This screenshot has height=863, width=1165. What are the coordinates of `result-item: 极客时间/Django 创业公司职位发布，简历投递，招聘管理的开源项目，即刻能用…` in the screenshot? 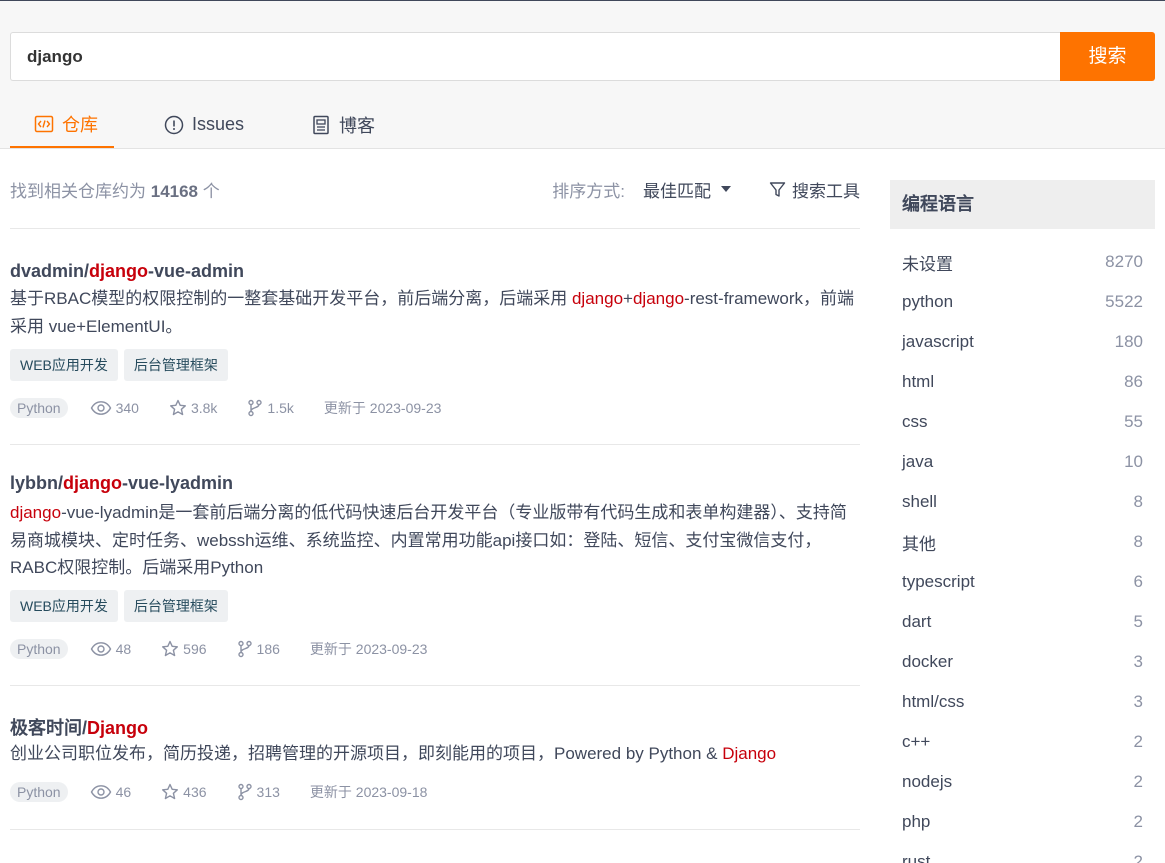 It's located at (435, 758).